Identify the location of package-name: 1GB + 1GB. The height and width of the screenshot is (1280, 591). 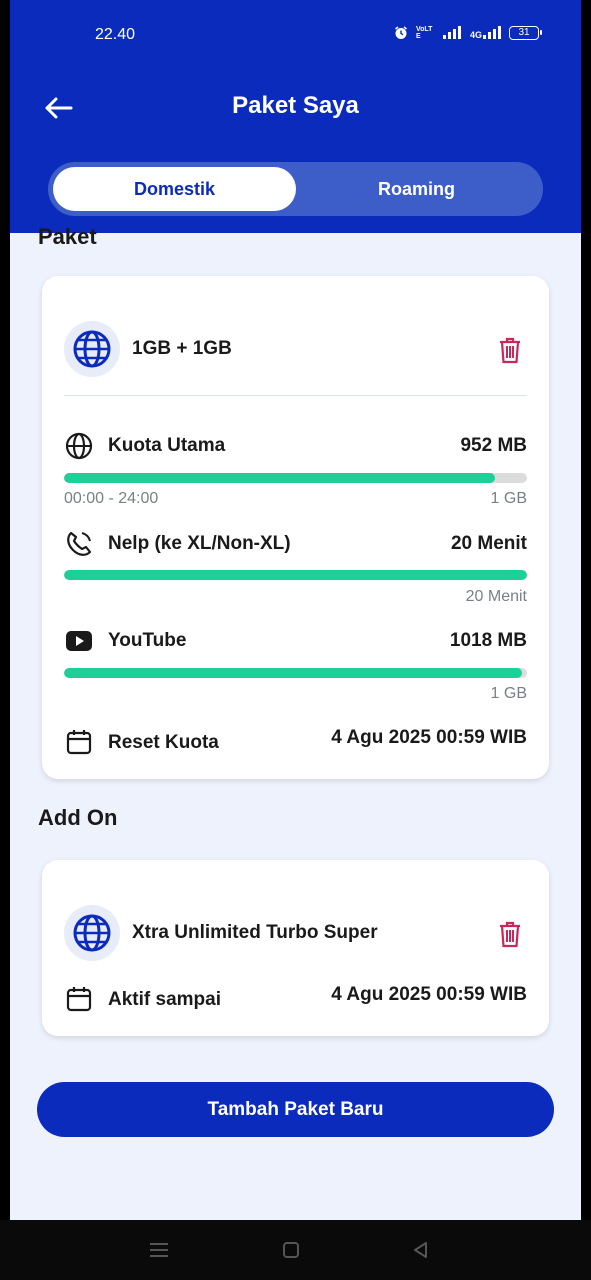
(182, 348).